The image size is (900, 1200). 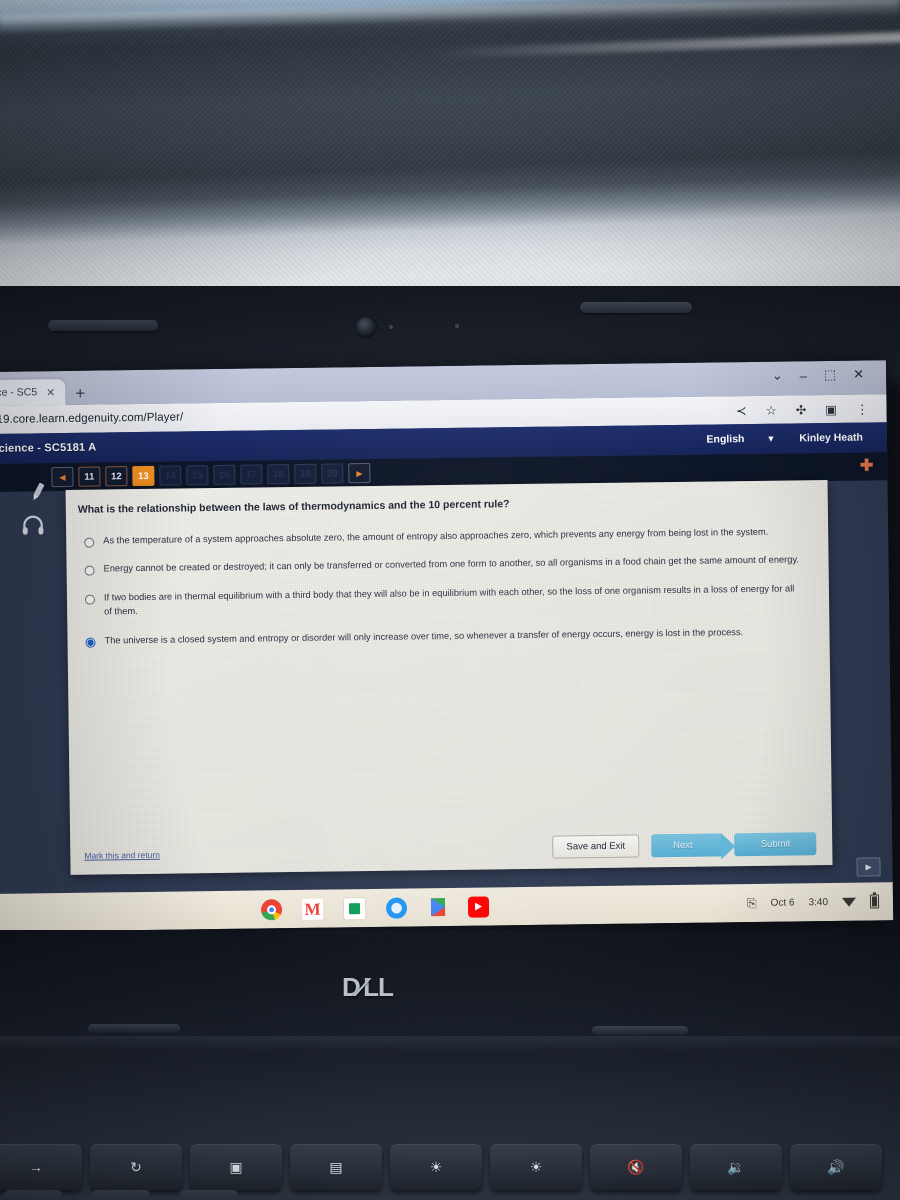 I want to click on question-tab-17: 17, so click(x=251, y=474).